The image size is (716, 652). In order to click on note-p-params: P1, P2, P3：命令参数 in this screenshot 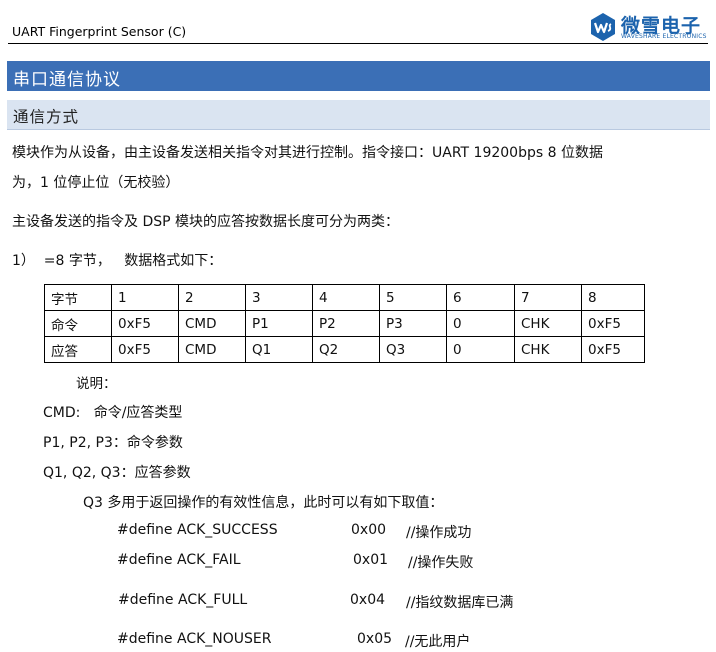, I will do `click(113, 443)`.